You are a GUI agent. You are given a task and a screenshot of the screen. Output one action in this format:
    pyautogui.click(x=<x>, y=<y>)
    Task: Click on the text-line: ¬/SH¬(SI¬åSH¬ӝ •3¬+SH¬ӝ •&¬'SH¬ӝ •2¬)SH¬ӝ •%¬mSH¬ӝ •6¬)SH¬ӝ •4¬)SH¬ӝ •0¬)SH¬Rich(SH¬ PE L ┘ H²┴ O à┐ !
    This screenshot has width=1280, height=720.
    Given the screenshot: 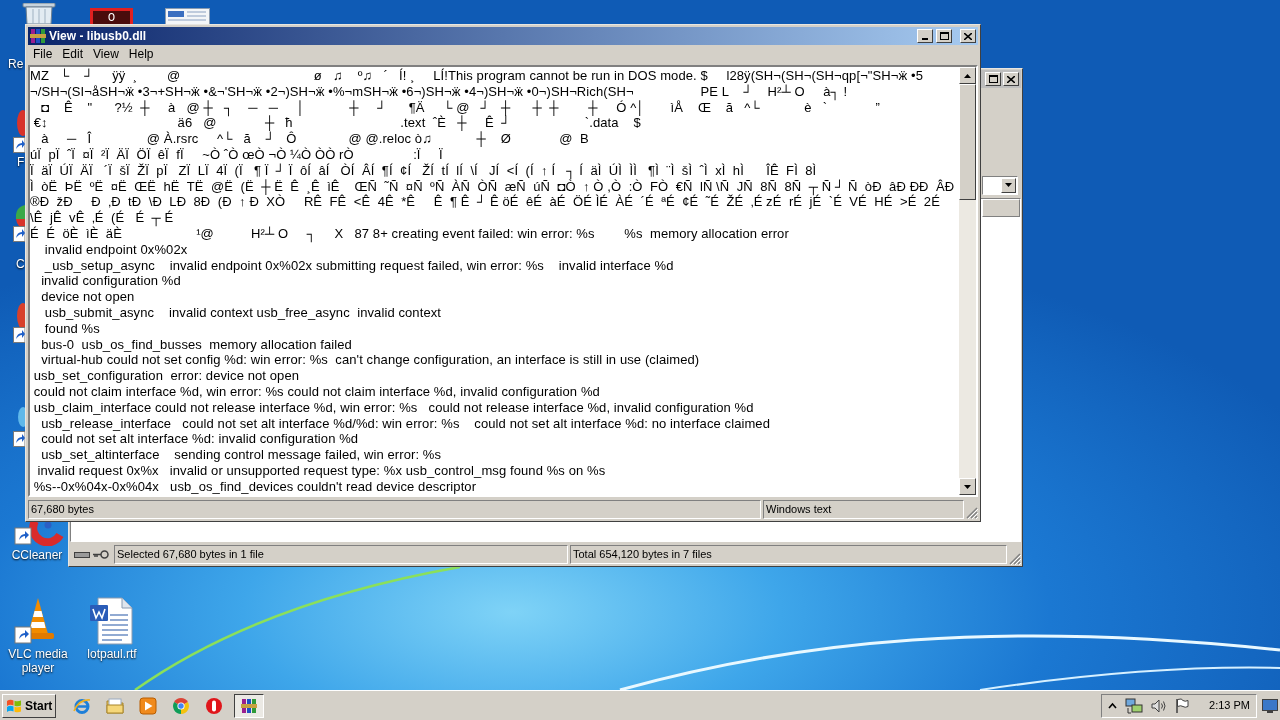 What is the action you would take?
    pyautogui.click(x=439, y=91)
    